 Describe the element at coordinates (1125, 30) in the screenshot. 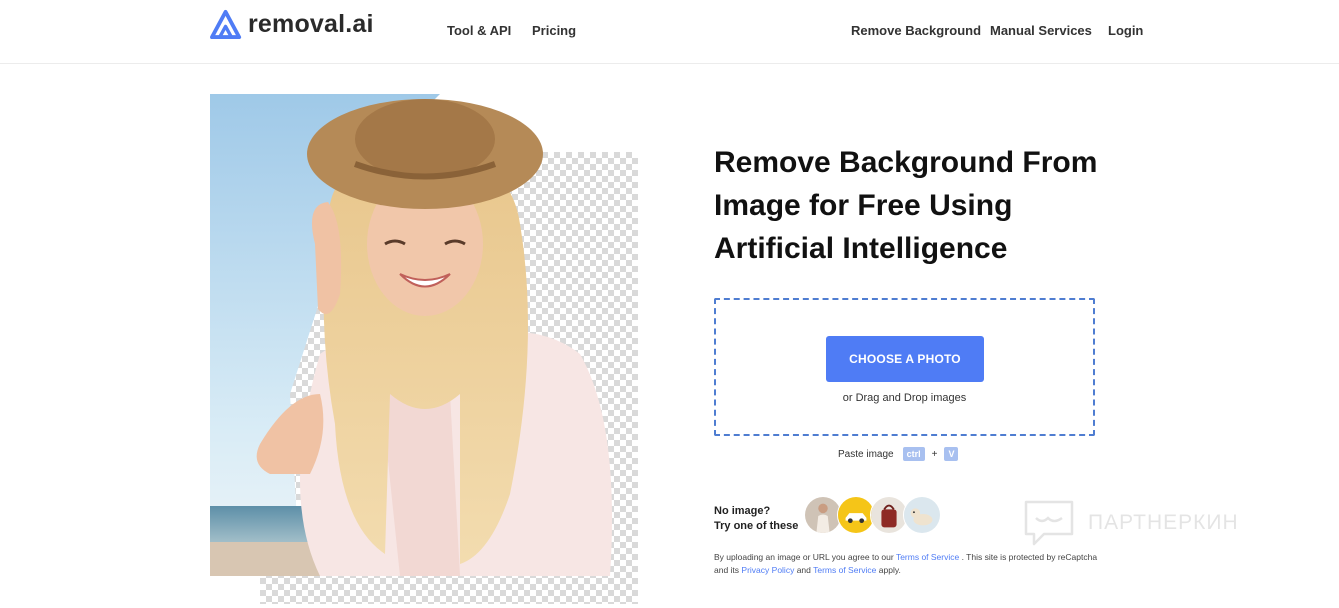

I see `nav-login: Login` at that location.